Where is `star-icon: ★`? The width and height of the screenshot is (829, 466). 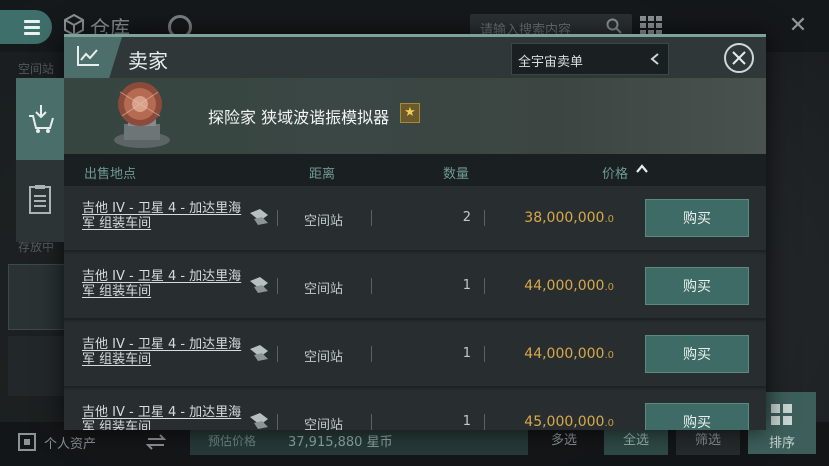
star-icon: ★ is located at coordinates (410, 113).